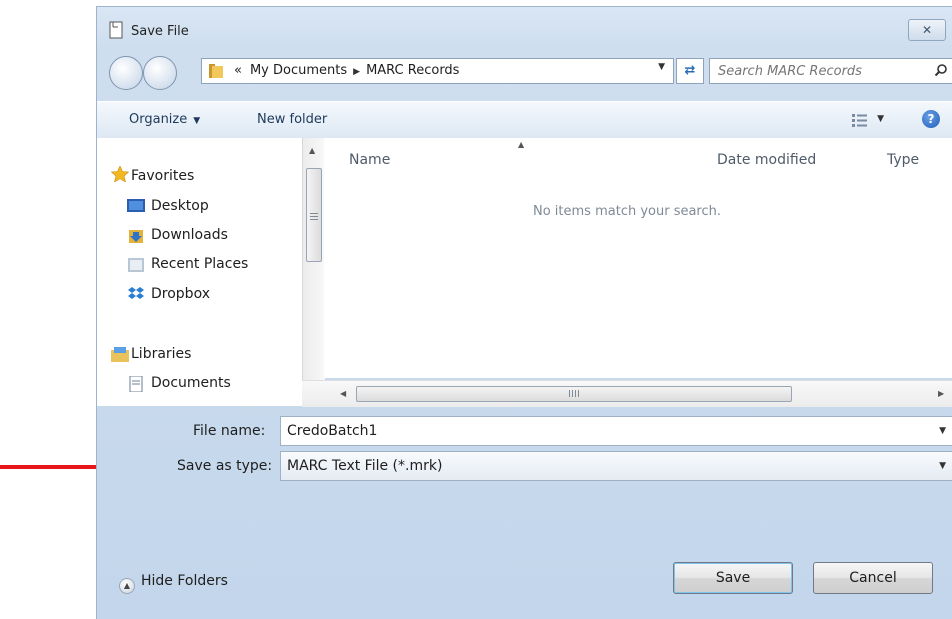  What do you see at coordinates (343, 393) in the screenshot?
I see `scroll-left-icon: ◀` at bounding box center [343, 393].